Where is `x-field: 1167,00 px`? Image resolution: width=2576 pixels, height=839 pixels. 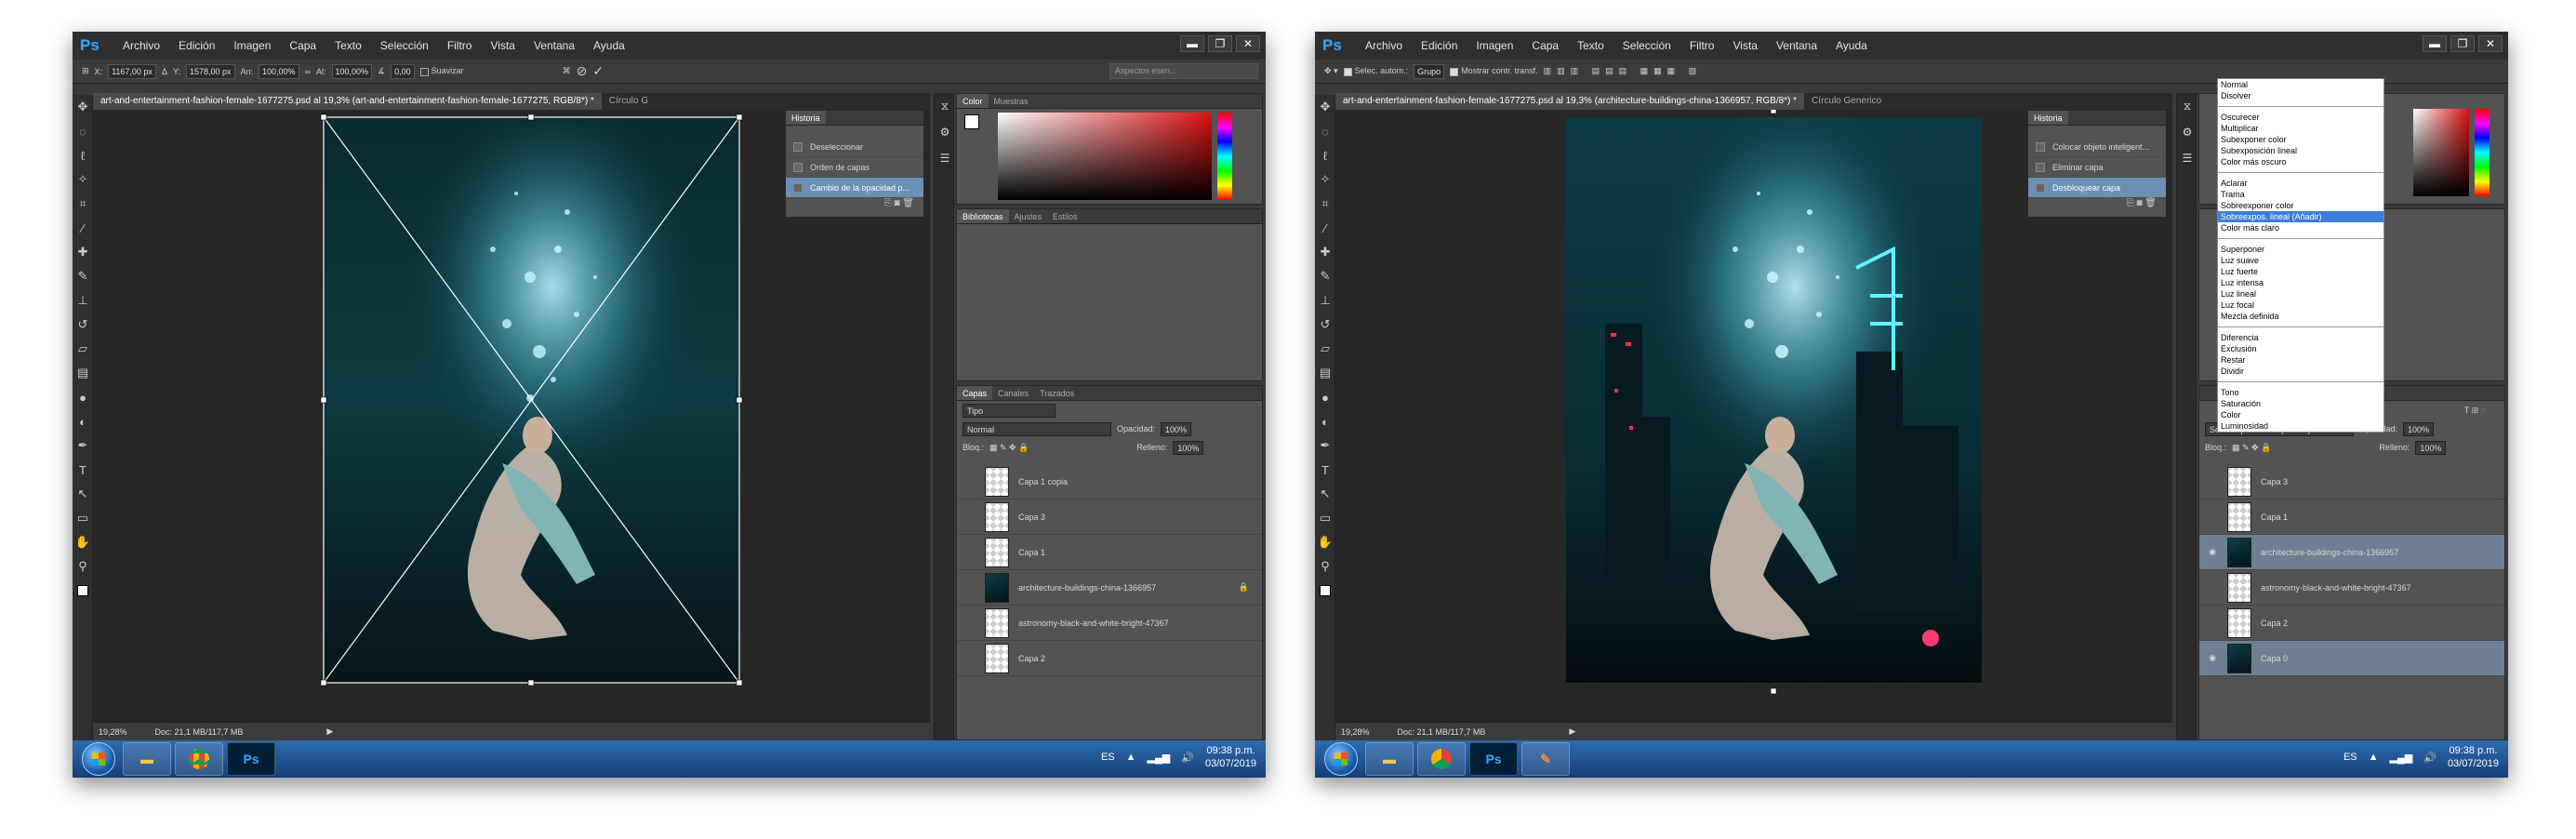 x-field: 1167,00 px is located at coordinates (132, 71).